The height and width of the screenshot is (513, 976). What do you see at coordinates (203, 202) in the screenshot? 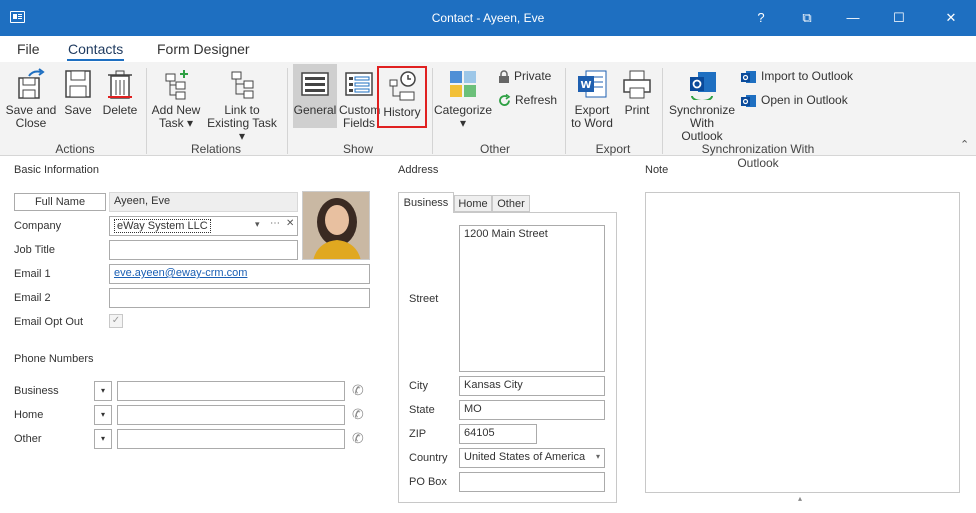
I see `full-name-field: Ayeen, Eve` at bounding box center [203, 202].